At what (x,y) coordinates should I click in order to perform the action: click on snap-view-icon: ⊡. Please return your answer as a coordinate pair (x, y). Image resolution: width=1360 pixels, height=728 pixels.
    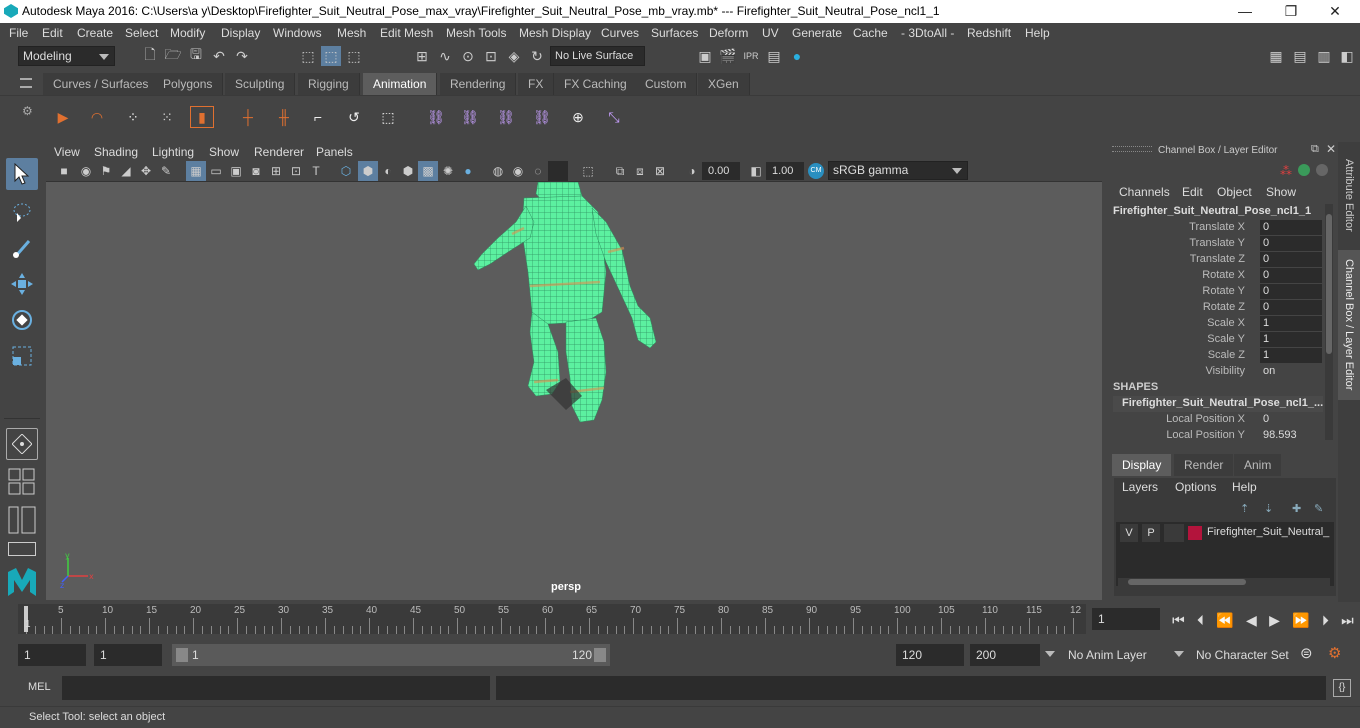
    Looking at the image, I should click on (491, 56).